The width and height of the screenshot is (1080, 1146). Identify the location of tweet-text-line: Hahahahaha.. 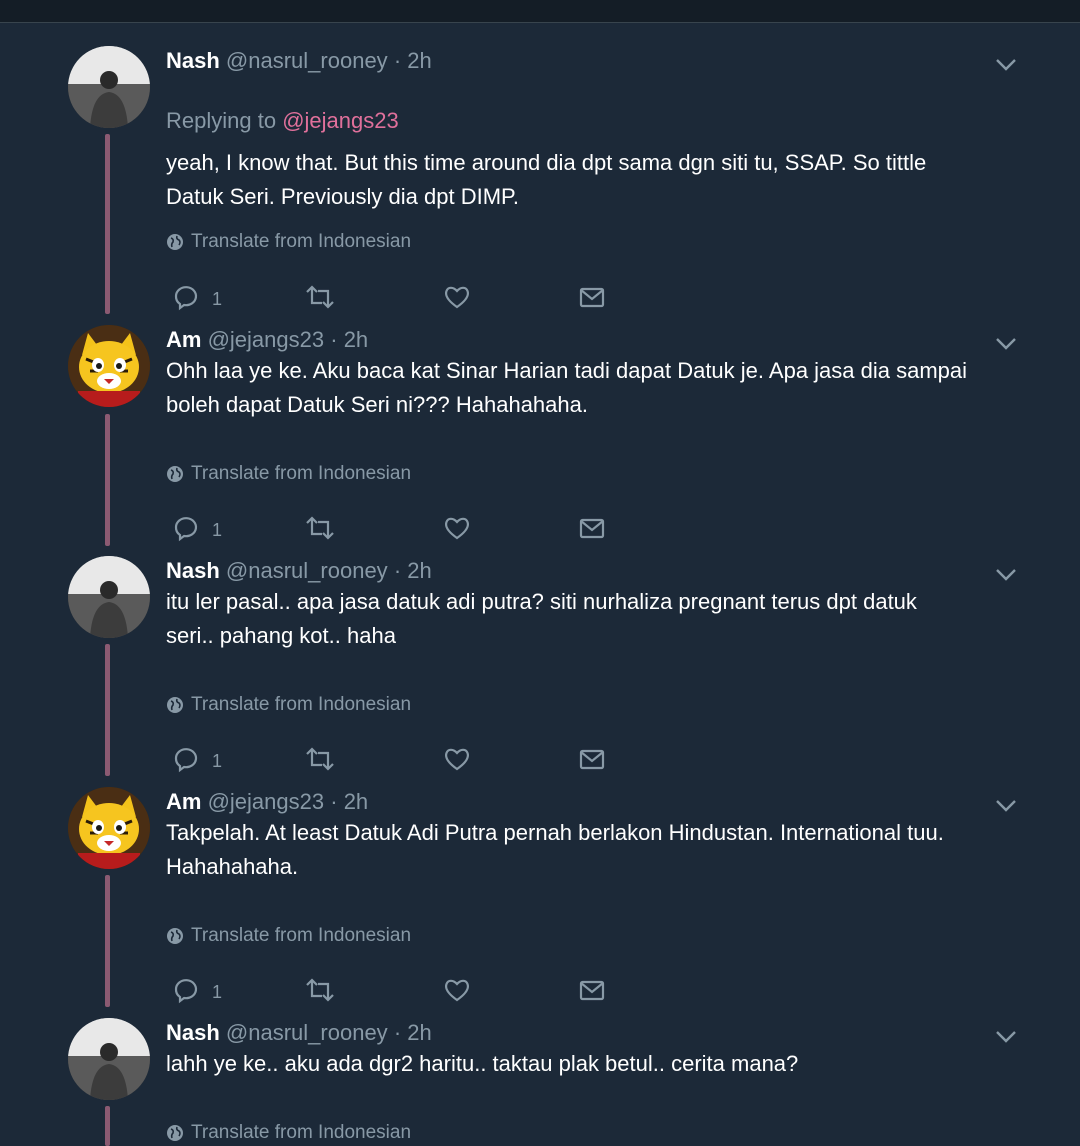
(232, 866).